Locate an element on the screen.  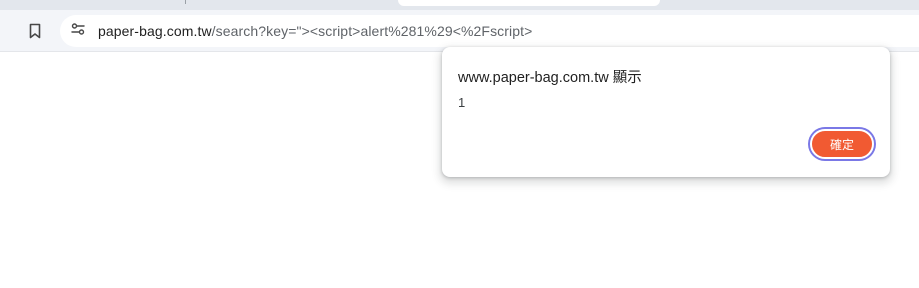
active-tab is located at coordinates (529, 3).